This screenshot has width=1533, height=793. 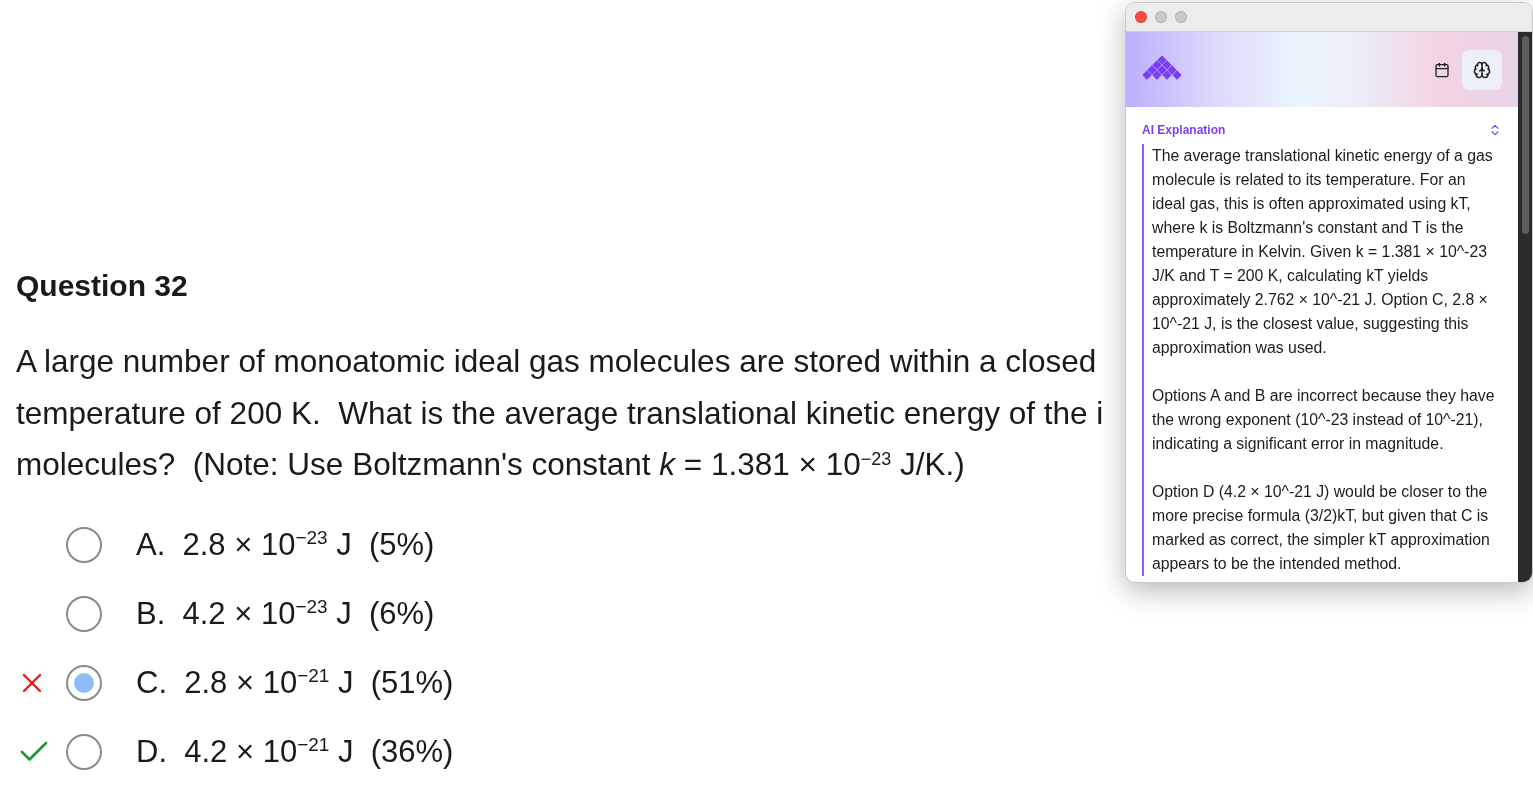 What do you see at coordinates (285, 544) in the screenshot?
I see `option-label: A. 2.8 × 10$^{−23}$ J (5%)` at bounding box center [285, 544].